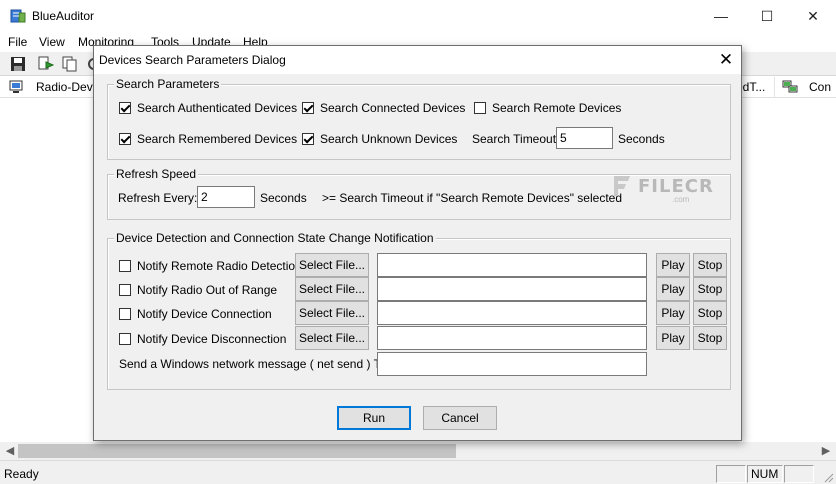 This screenshot has width=836, height=484. I want to click on column-radio-devices: Radio-Devi, so click(47, 87).